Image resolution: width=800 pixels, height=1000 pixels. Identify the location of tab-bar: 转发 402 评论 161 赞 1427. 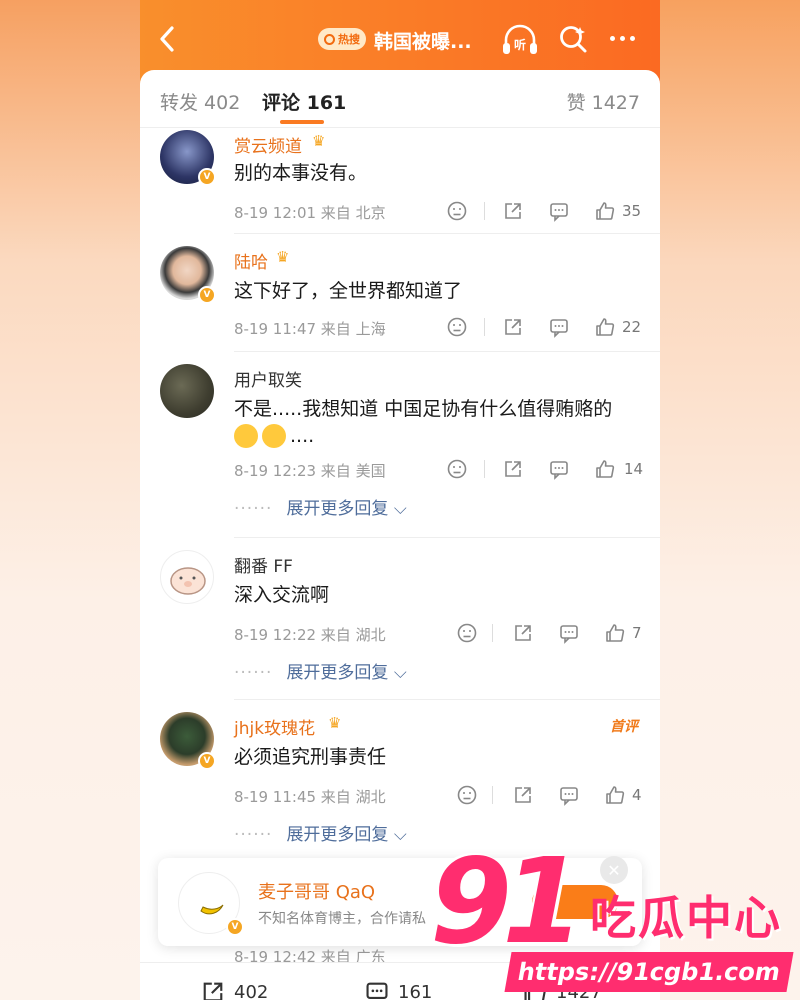
(400, 99).